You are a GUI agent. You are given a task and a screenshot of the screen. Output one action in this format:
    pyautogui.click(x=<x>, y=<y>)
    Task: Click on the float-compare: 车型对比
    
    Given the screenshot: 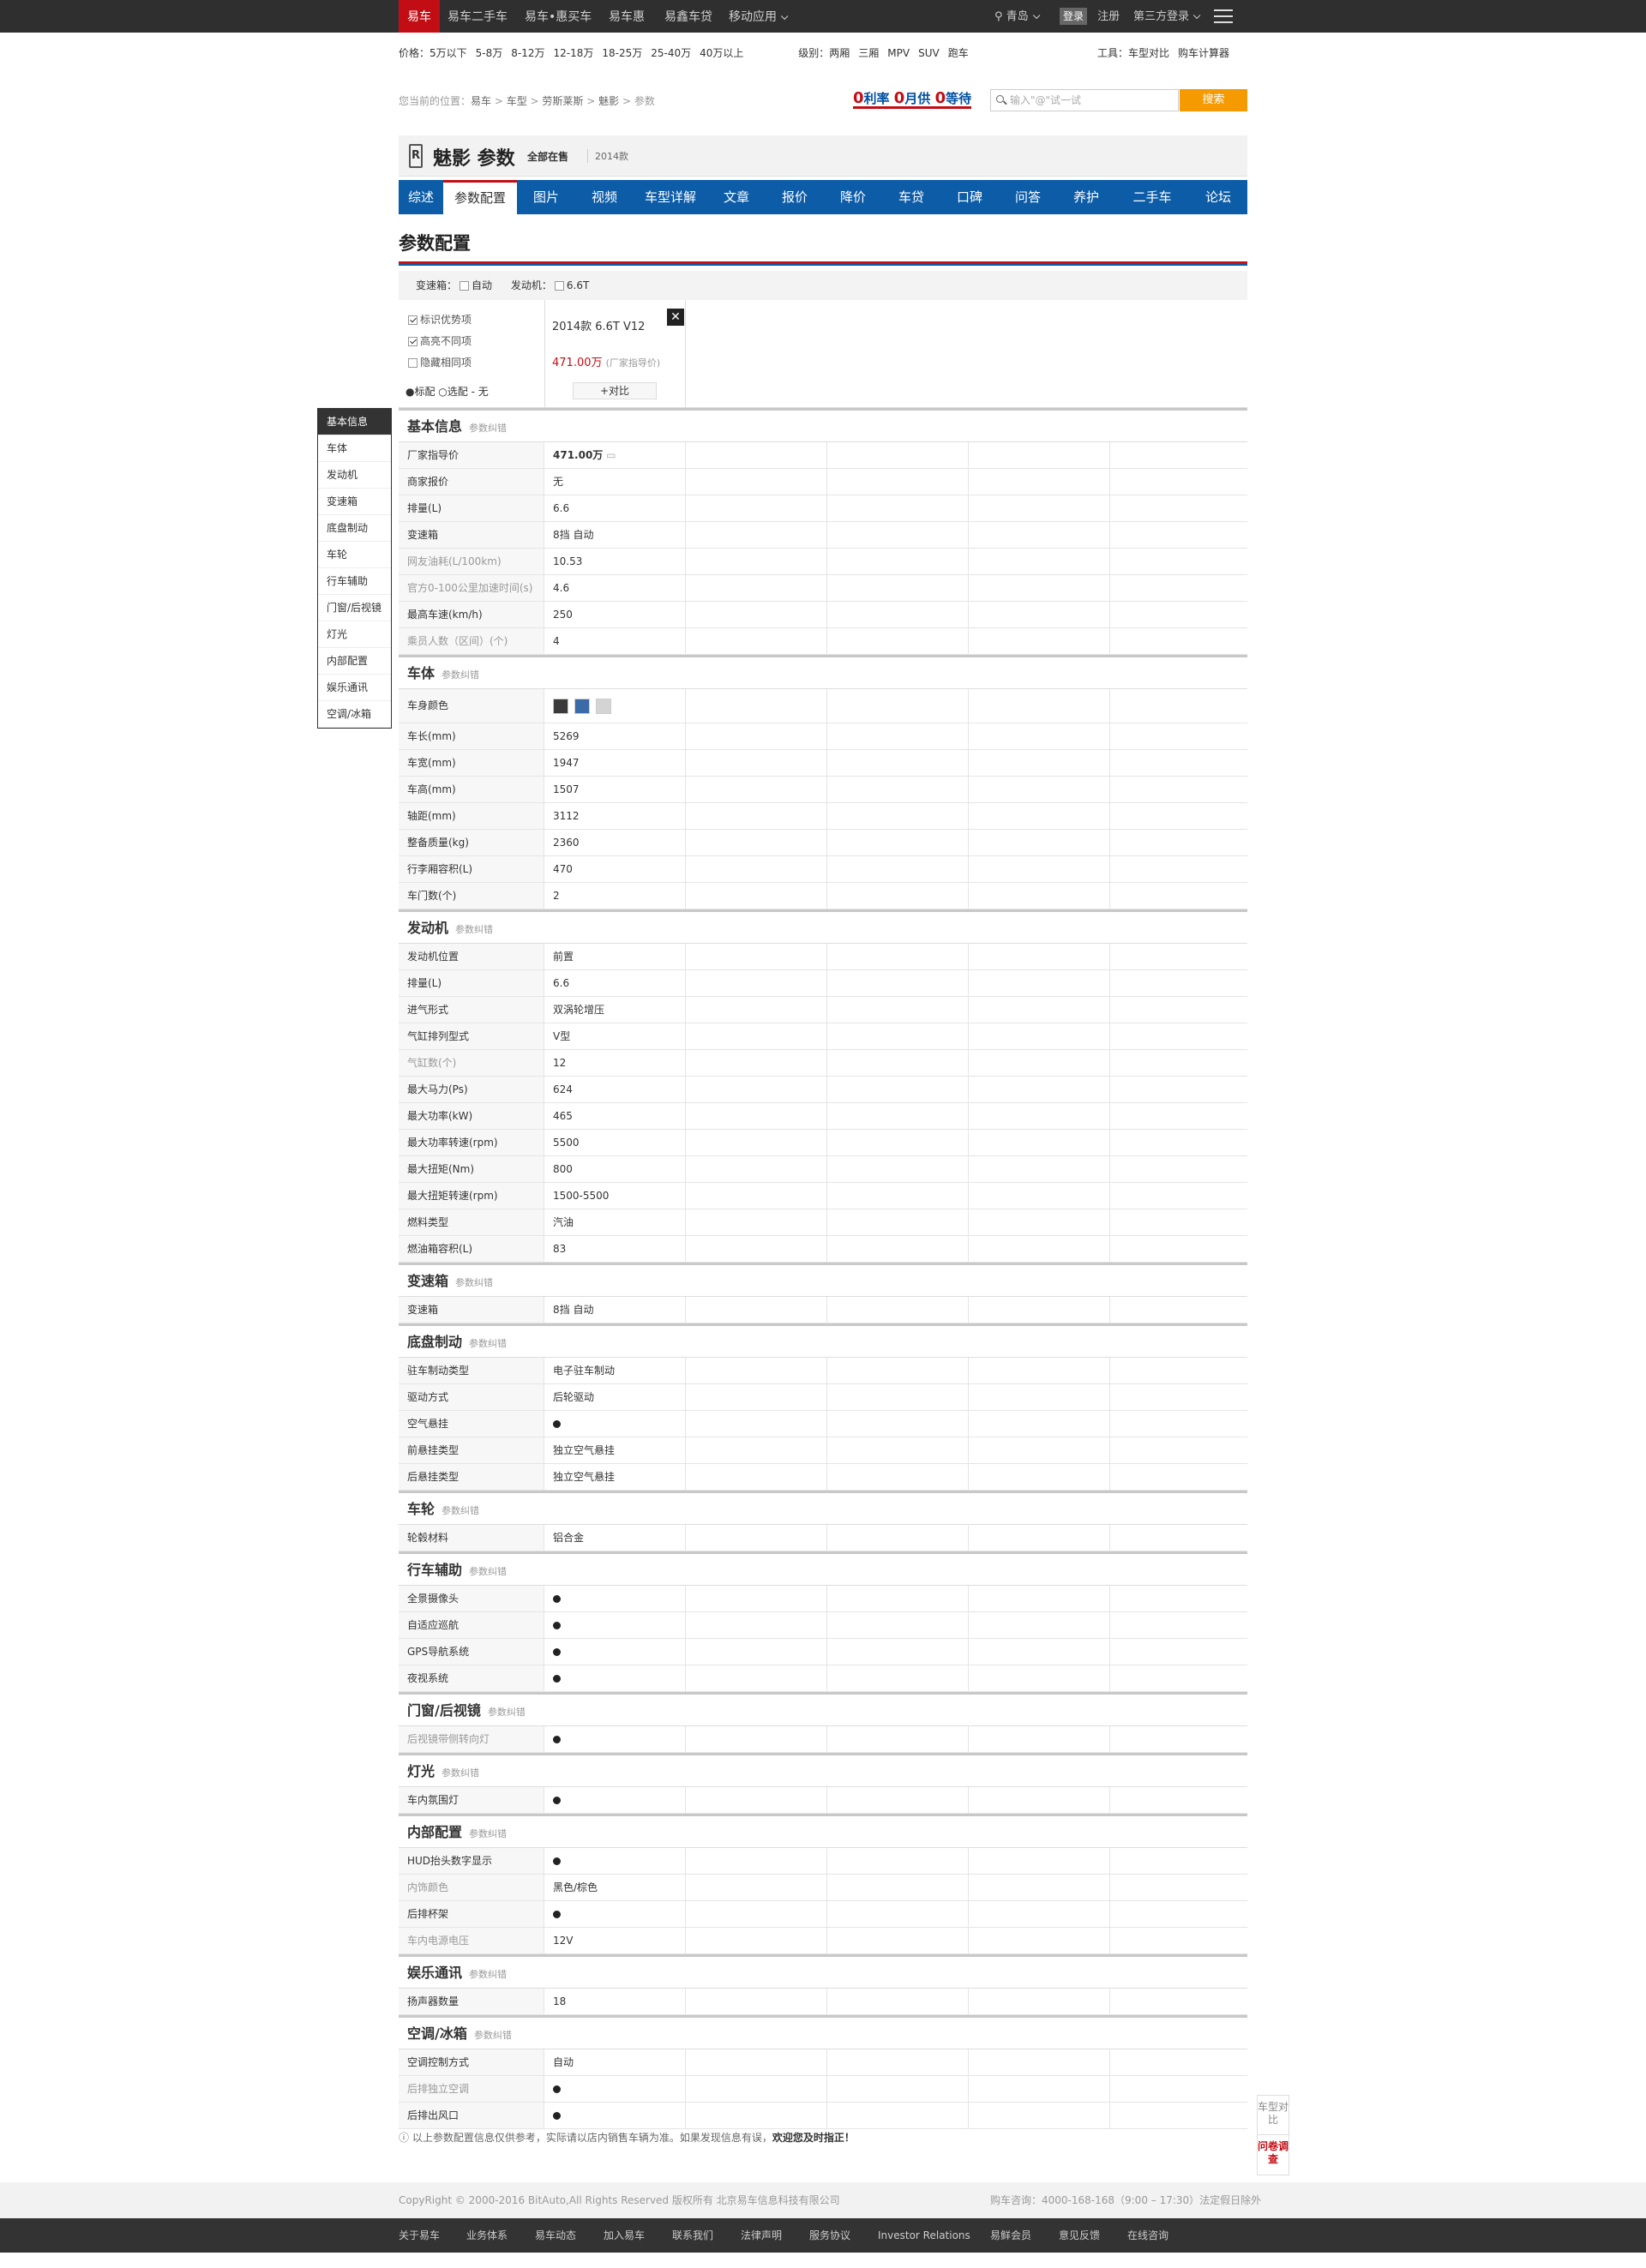 What is the action you would take?
    pyautogui.click(x=1273, y=2115)
    